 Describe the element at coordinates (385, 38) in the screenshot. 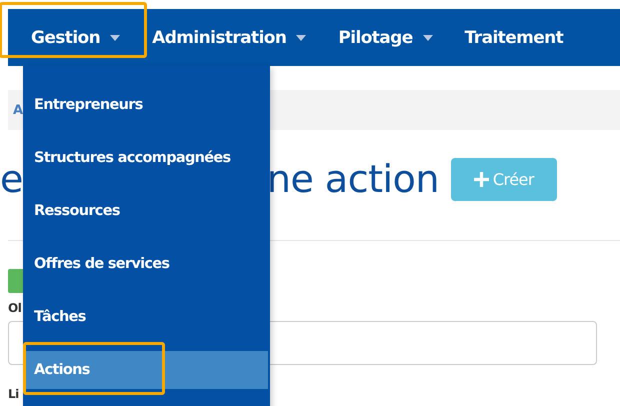

I see `nav-menu-item: Pilotage` at that location.